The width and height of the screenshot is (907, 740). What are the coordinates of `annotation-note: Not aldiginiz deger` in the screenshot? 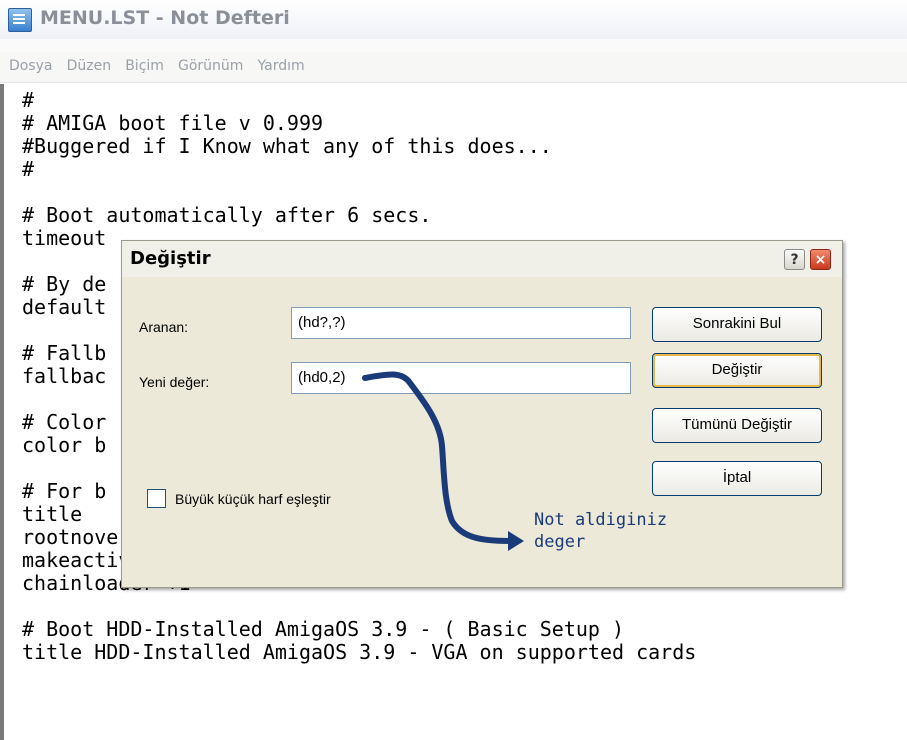 It's located at (601, 531).